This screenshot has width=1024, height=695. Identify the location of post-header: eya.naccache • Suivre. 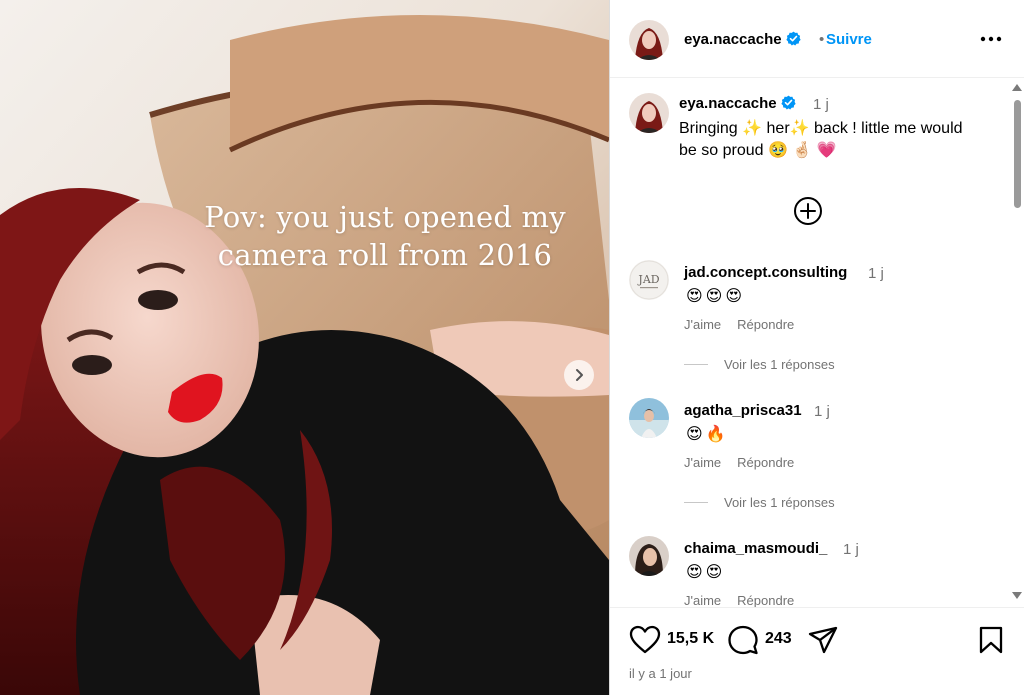
(817, 39).